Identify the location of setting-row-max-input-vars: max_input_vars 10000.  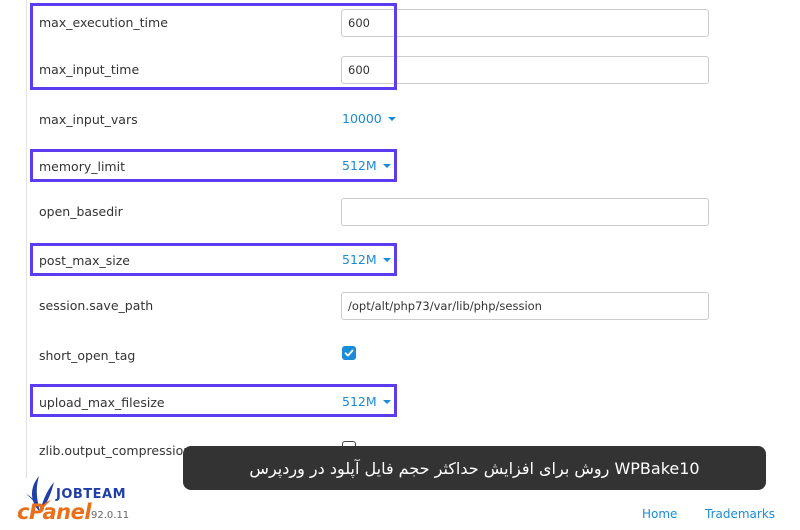
(369, 121).